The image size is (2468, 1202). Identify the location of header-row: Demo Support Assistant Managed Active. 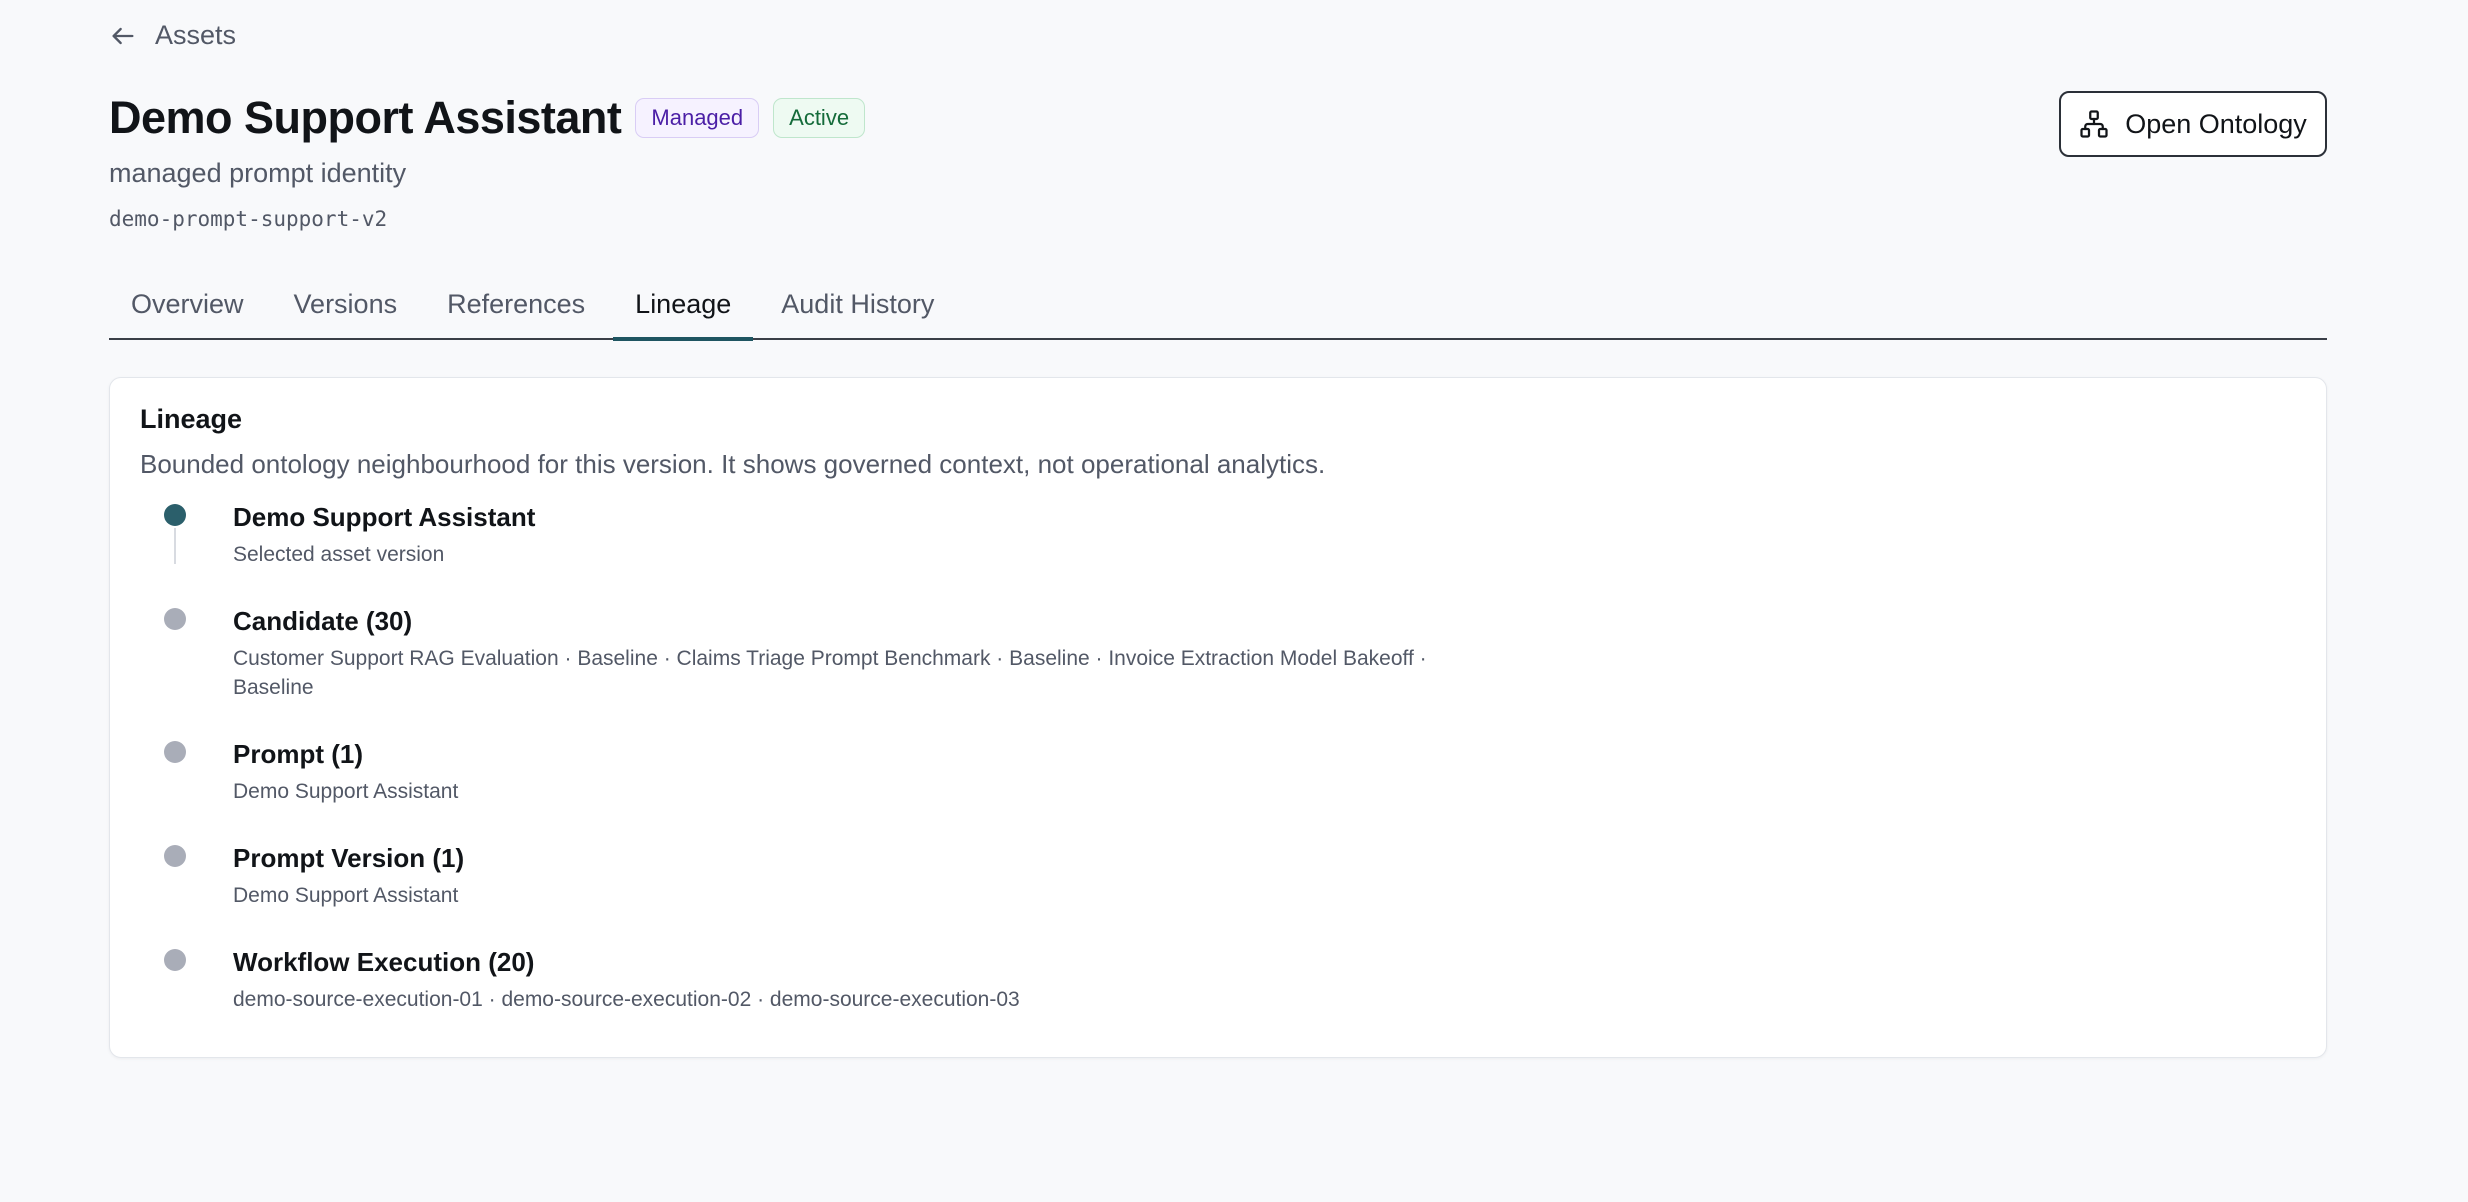
(487, 118).